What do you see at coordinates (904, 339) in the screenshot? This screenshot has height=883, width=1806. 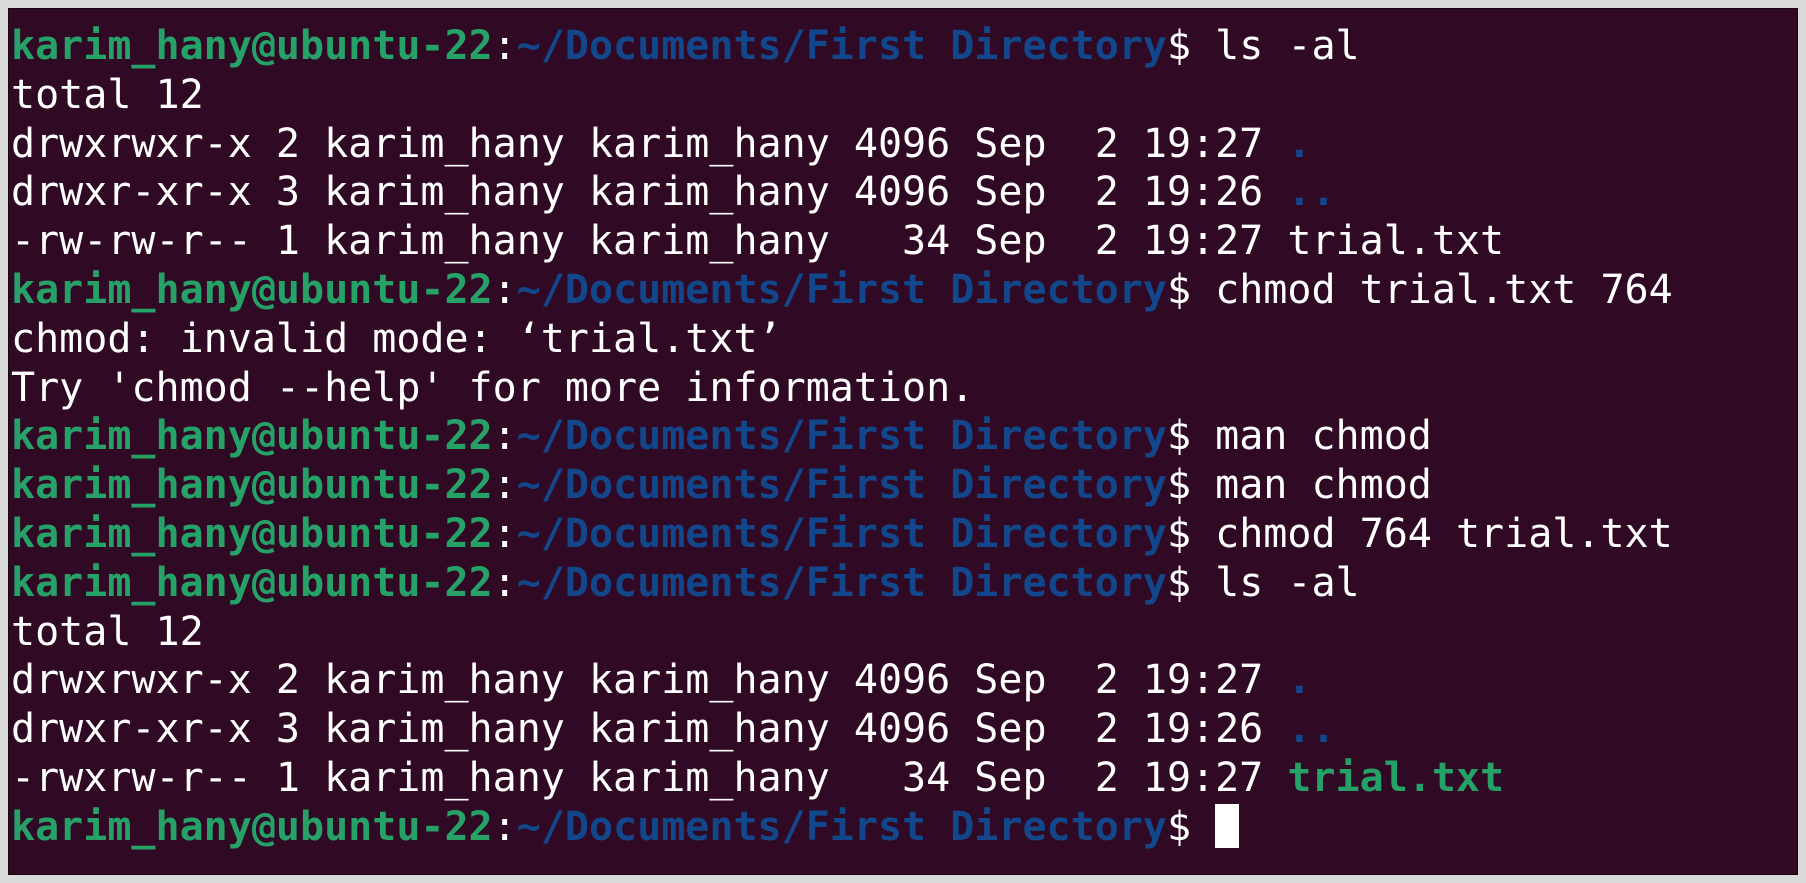 I see `output-line: chmod: invalid mode: ‘trial.txt’` at bounding box center [904, 339].